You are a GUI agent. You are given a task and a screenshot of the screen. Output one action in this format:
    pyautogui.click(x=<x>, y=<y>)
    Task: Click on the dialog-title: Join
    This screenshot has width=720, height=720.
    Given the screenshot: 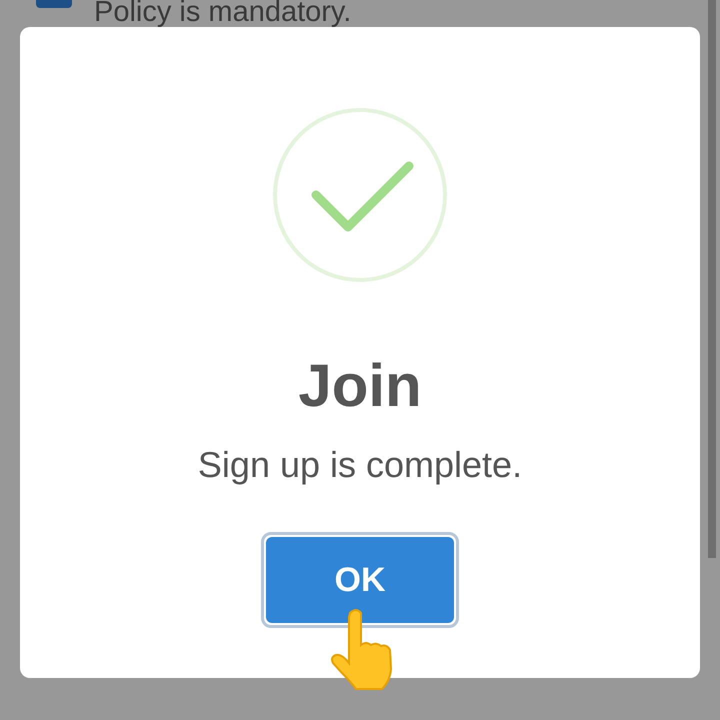 What is the action you would take?
    pyautogui.click(x=360, y=386)
    